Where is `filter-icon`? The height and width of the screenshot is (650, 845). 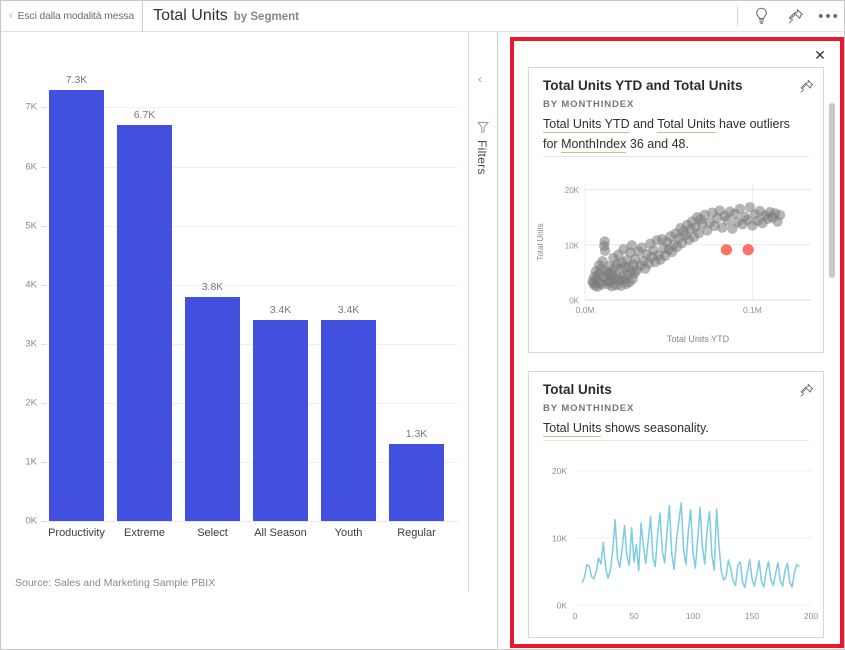 filter-icon is located at coordinates (483, 129).